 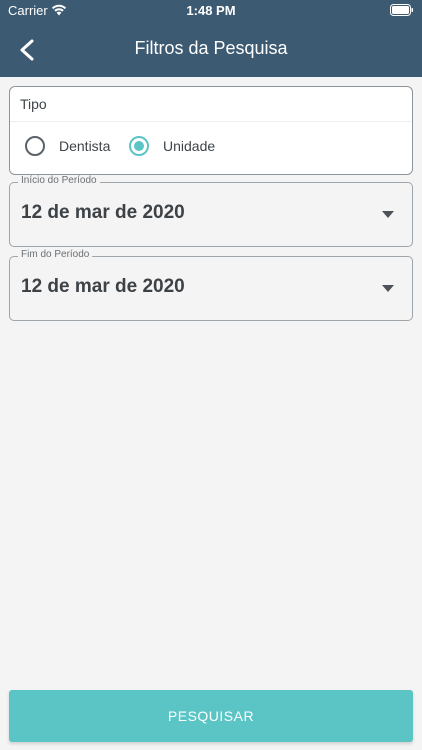 What do you see at coordinates (59, 180) in the screenshot?
I see `inicio-periodo-label: Início do Período` at bounding box center [59, 180].